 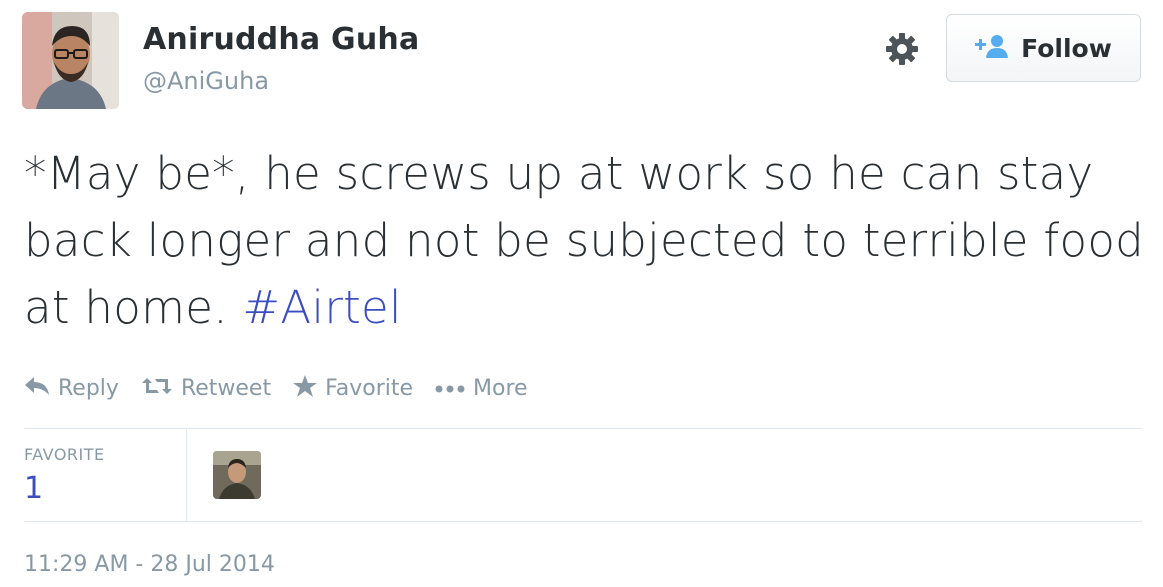 I want to click on author-avatar, so click(x=70, y=60).